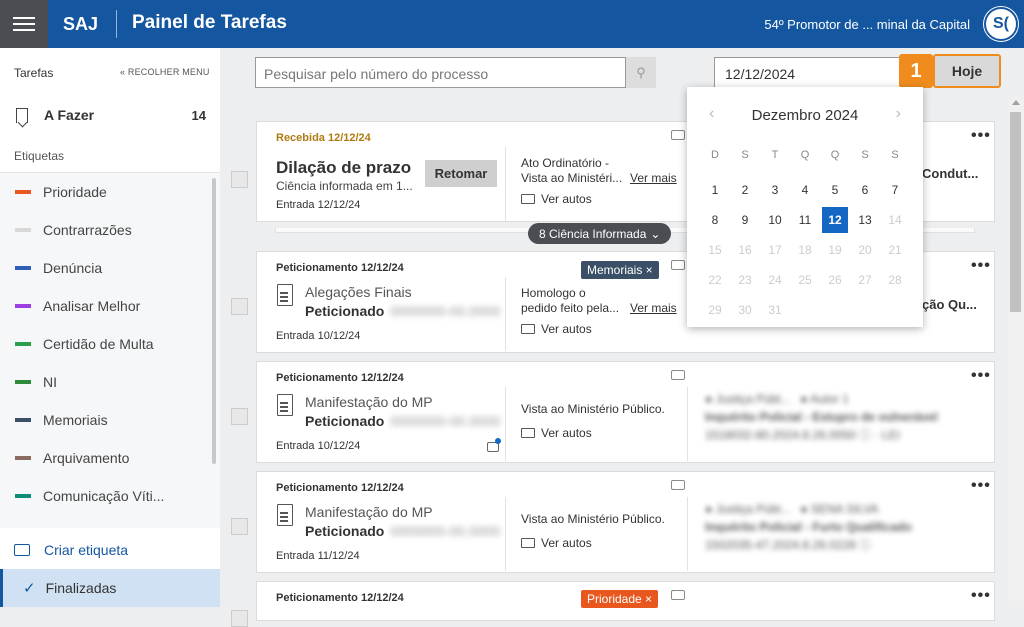 Image resolution: width=1024 pixels, height=627 pixels. What do you see at coordinates (1015, 212) in the screenshot?
I see `scroll-thumb` at bounding box center [1015, 212].